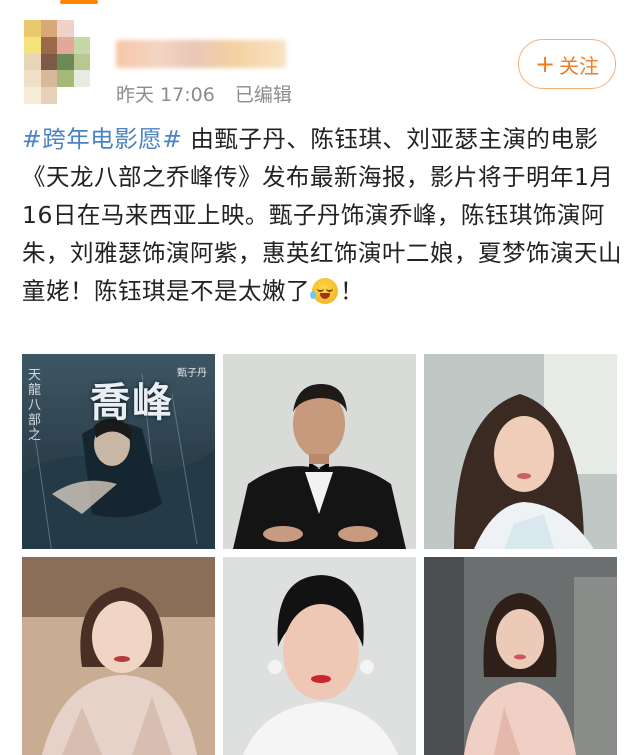 The height and width of the screenshot is (755, 640). What do you see at coordinates (352, 291) in the screenshot?
I see `post-tail: ！` at bounding box center [352, 291].